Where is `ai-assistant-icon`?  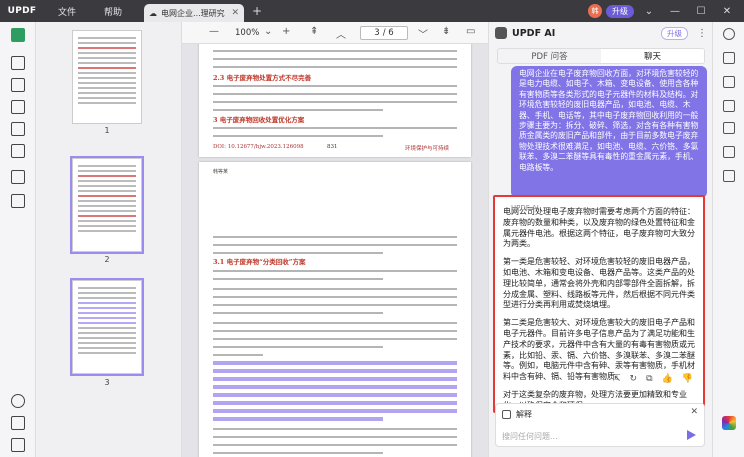 ai-assistant-icon is located at coordinates (729, 423).